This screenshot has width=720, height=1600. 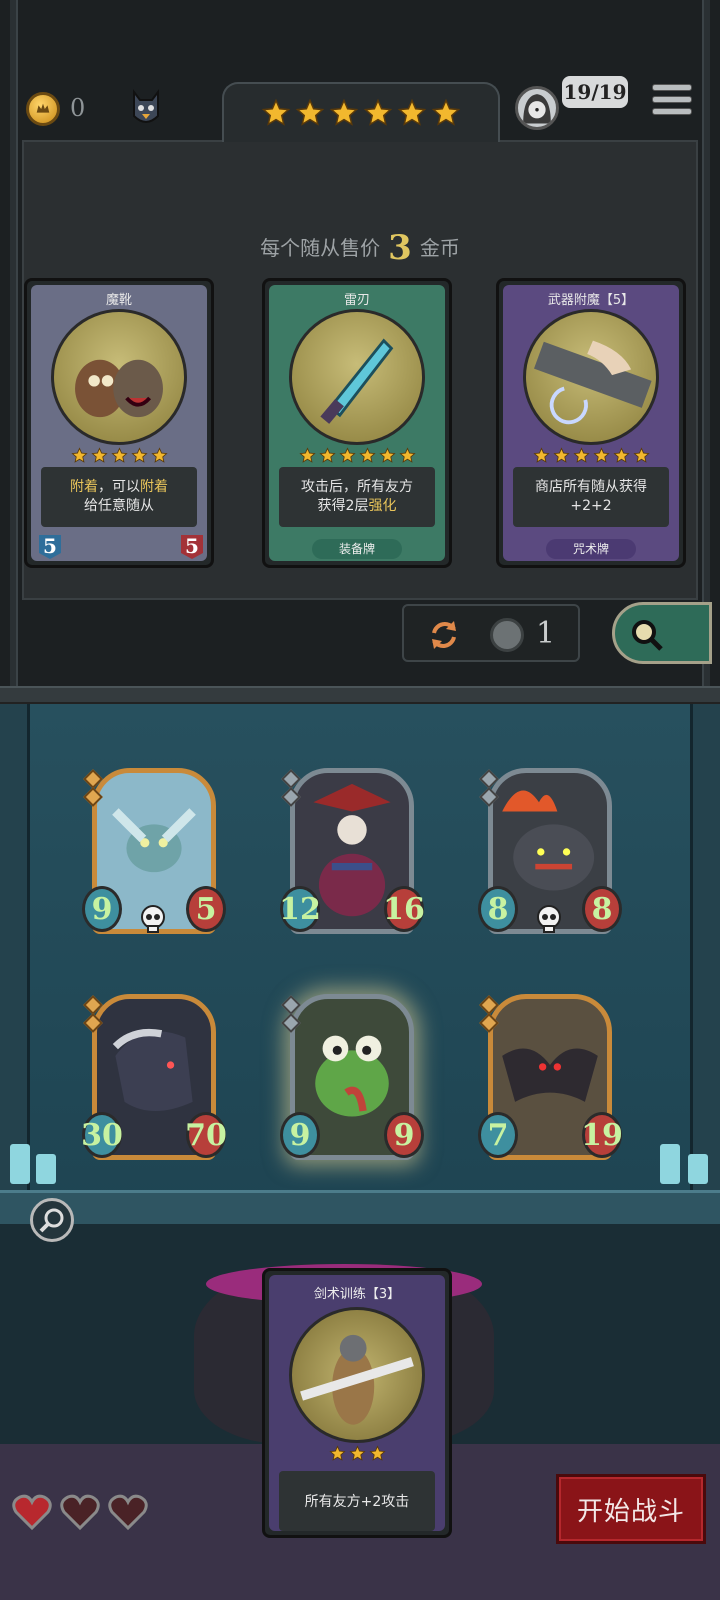 What do you see at coordinates (404, 909) in the screenshot?
I see `minion-health: 16` at bounding box center [404, 909].